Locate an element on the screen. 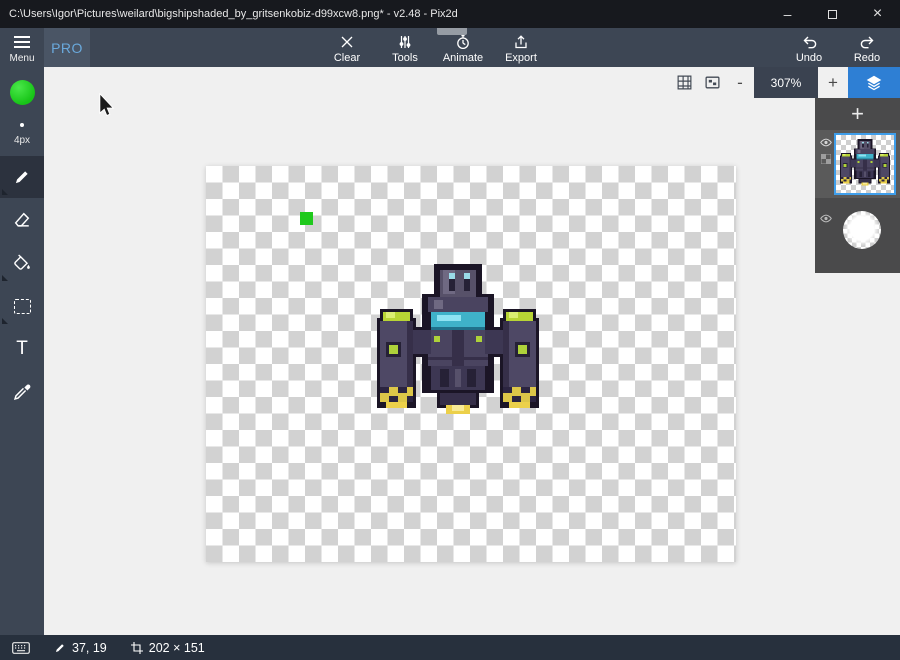 The width and height of the screenshot is (900, 660). layers-icon is located at coordinates (874, 82).